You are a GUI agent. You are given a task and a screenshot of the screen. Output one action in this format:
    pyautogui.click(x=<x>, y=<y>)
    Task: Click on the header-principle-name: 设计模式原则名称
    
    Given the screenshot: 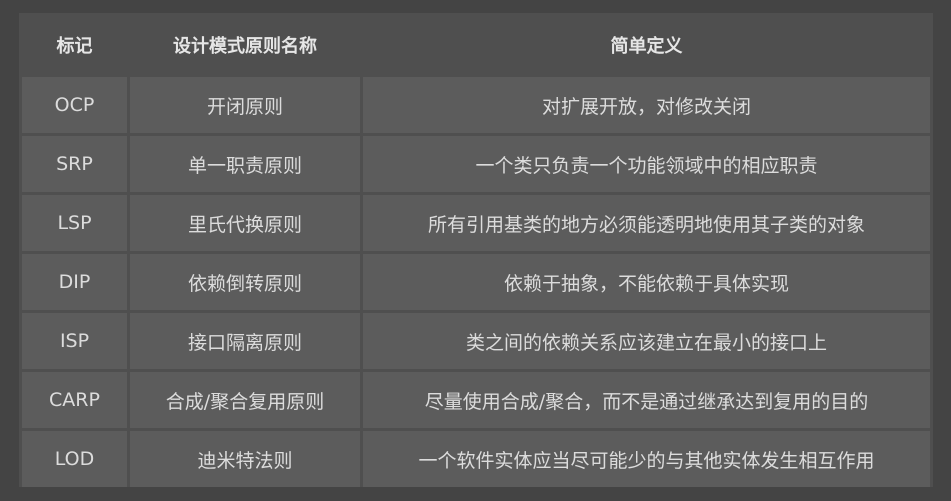 What is the action you would take?
    pyautogui.click(x=245, y=45)
    